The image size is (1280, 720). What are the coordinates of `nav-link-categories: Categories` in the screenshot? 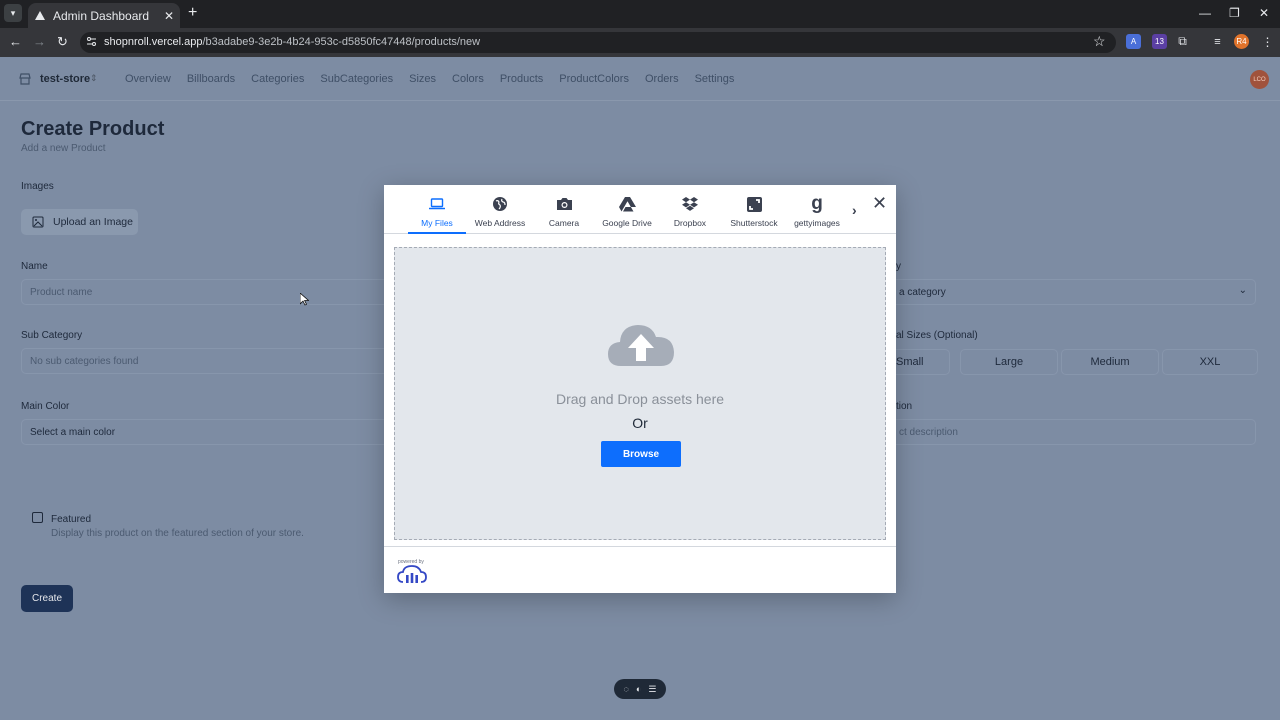 It's located at (277, 79).